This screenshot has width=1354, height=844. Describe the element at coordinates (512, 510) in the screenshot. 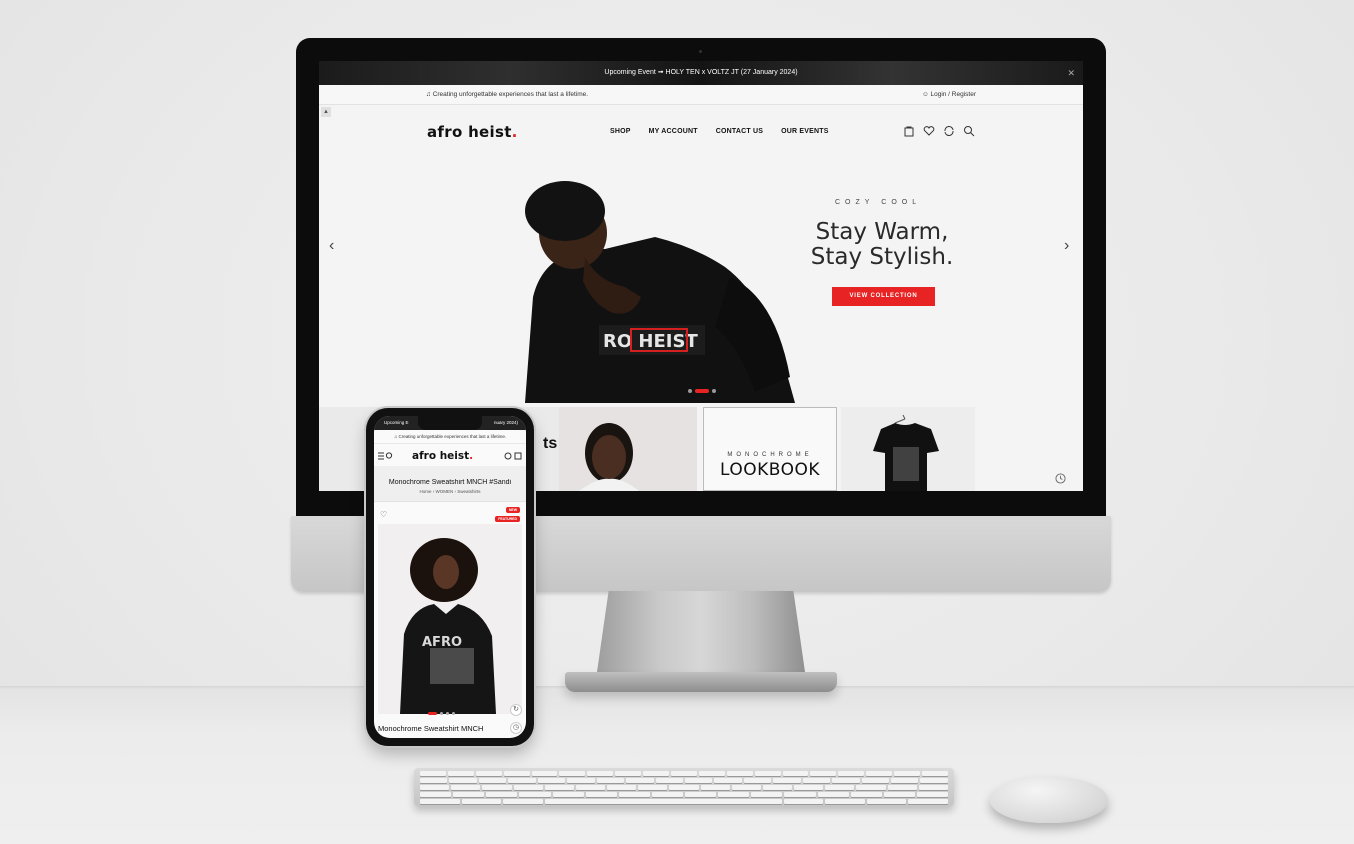

I see `new-badge: NEW` at that location.